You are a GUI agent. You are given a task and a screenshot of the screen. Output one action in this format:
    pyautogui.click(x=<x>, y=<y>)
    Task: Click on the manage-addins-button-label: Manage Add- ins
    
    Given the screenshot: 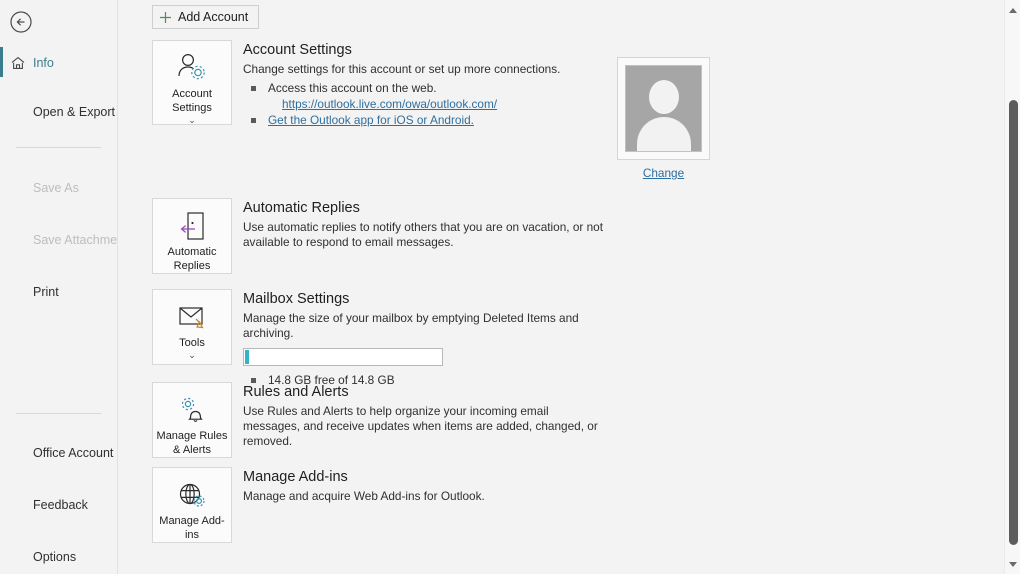 What is the action you would take?
    pyautogui.click(x=192, y=528)
    